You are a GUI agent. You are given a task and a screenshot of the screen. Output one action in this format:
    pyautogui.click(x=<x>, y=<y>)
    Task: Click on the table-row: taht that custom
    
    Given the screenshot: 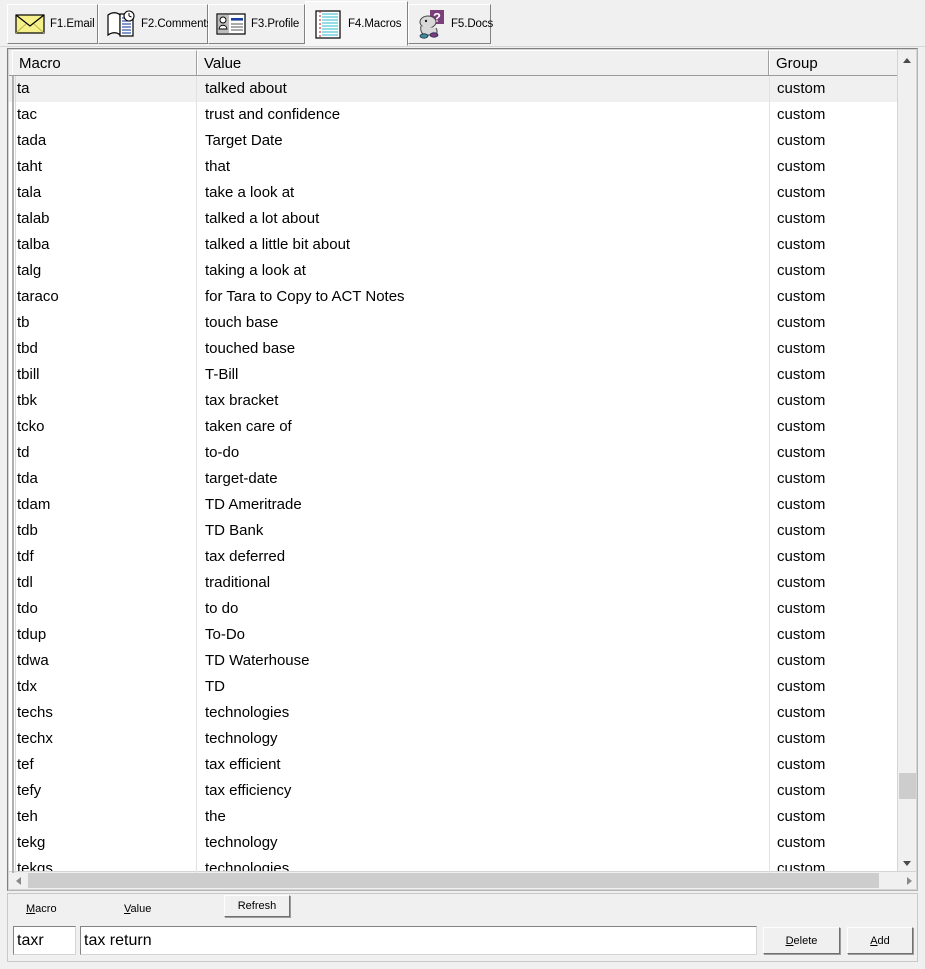 What is the action you would take?
    pyautogui.click(x=454, y=167)
    